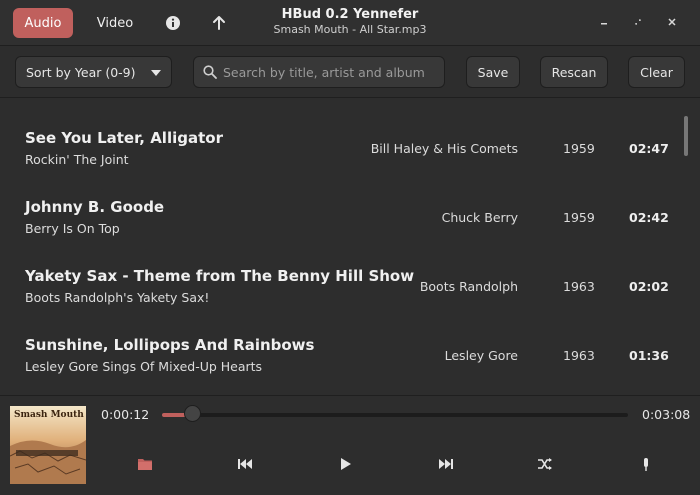 This screenshot has height=495, width=700. I want to click on cover-text: Smash Mouth, so click(49, 415).